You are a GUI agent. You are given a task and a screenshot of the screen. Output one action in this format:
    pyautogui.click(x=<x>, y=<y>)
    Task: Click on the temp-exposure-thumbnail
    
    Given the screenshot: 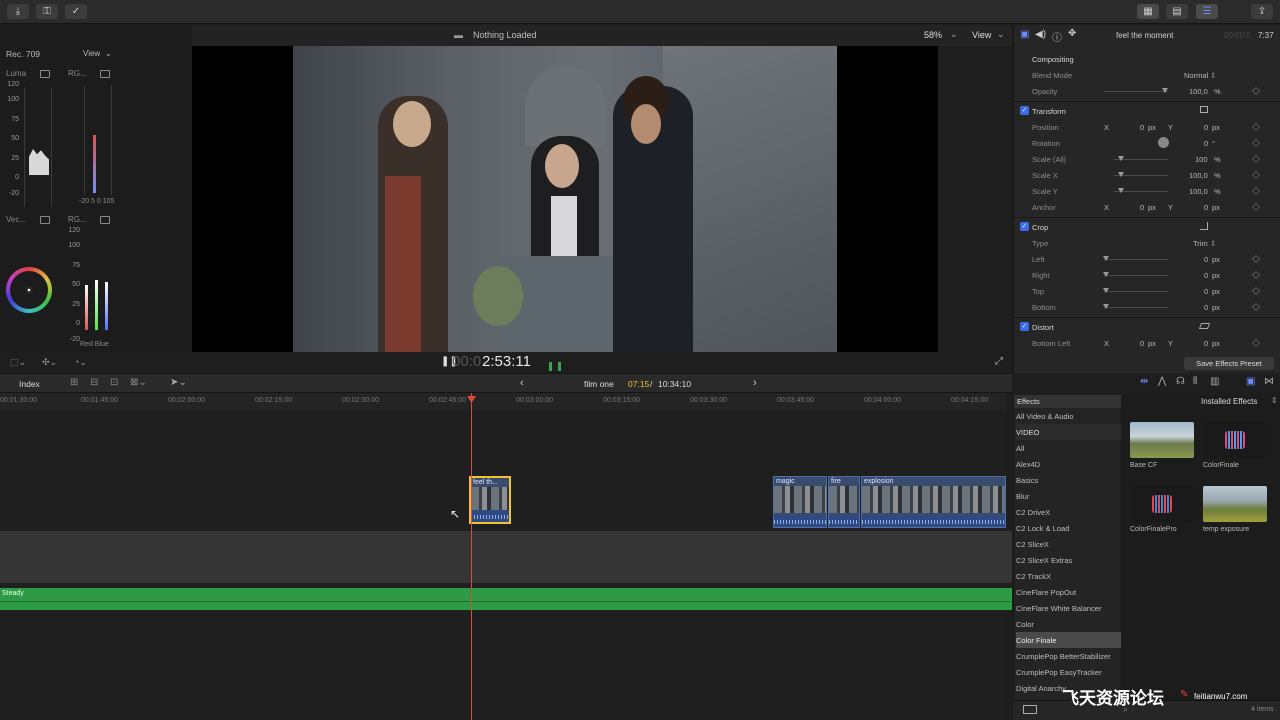 What is the action you would take?
    pyautogui.click(x=1235, y=504)
    